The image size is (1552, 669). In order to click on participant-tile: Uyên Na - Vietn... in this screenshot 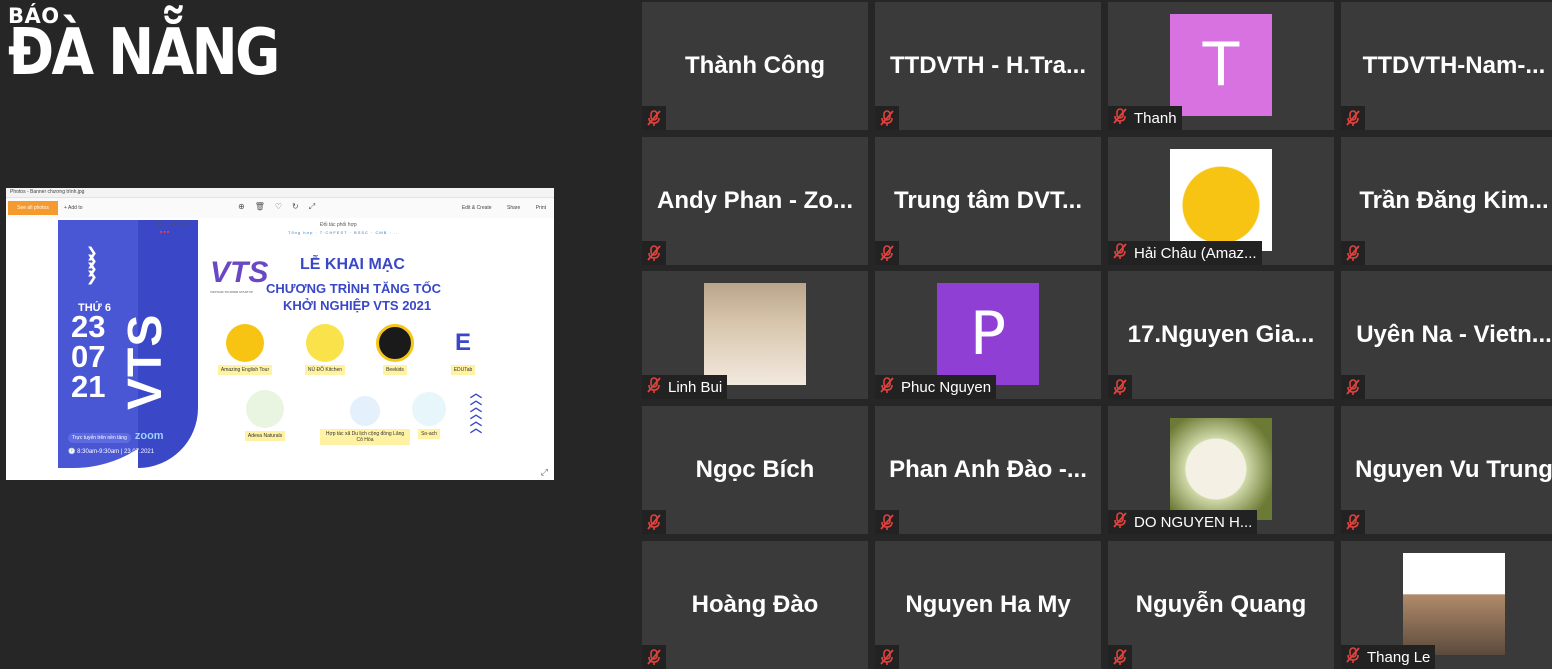, I will do `click(1446, 335)`.